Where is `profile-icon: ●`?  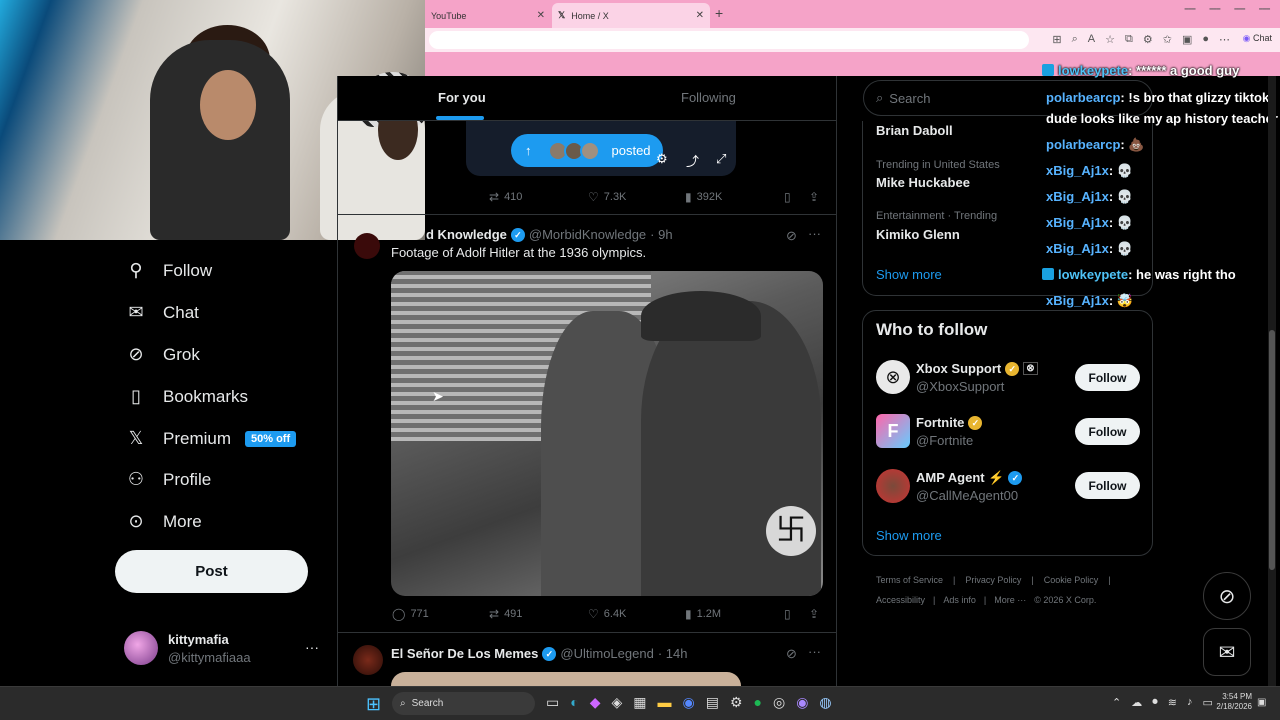 profile-icon: ● is located at coordinates (1205, 39).